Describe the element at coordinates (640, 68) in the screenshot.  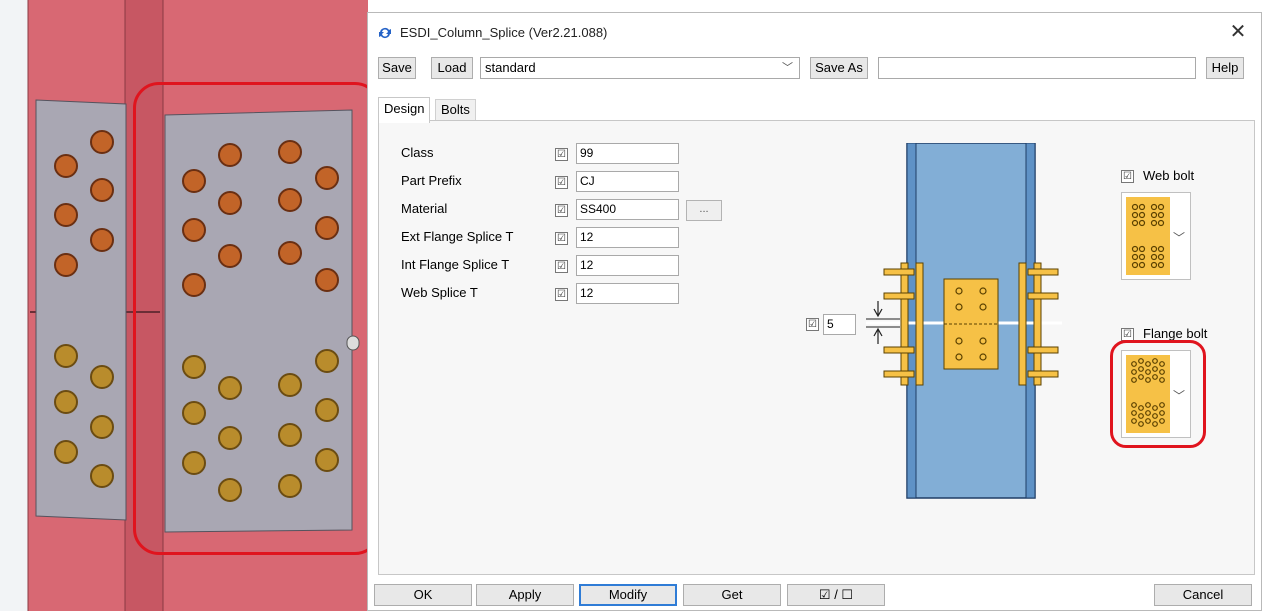
I see `preset-select: standard ﹀` at that location.